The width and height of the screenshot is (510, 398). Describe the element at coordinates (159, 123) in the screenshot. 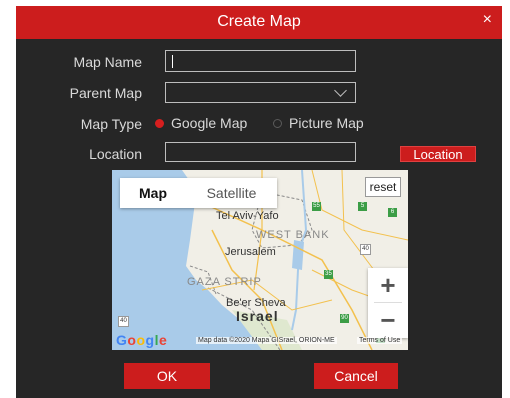

I see `radio-selected-icon` at that location.